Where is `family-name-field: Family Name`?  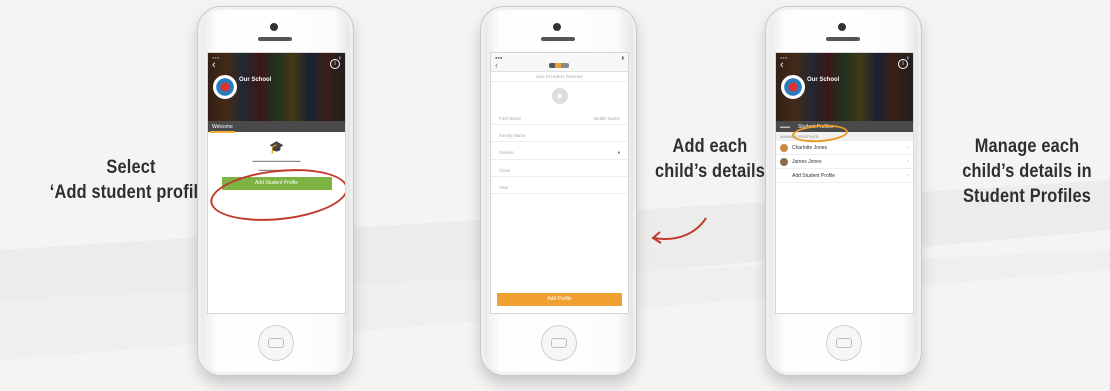
family-name-field: Family Name is located at coordinates (512, 135).